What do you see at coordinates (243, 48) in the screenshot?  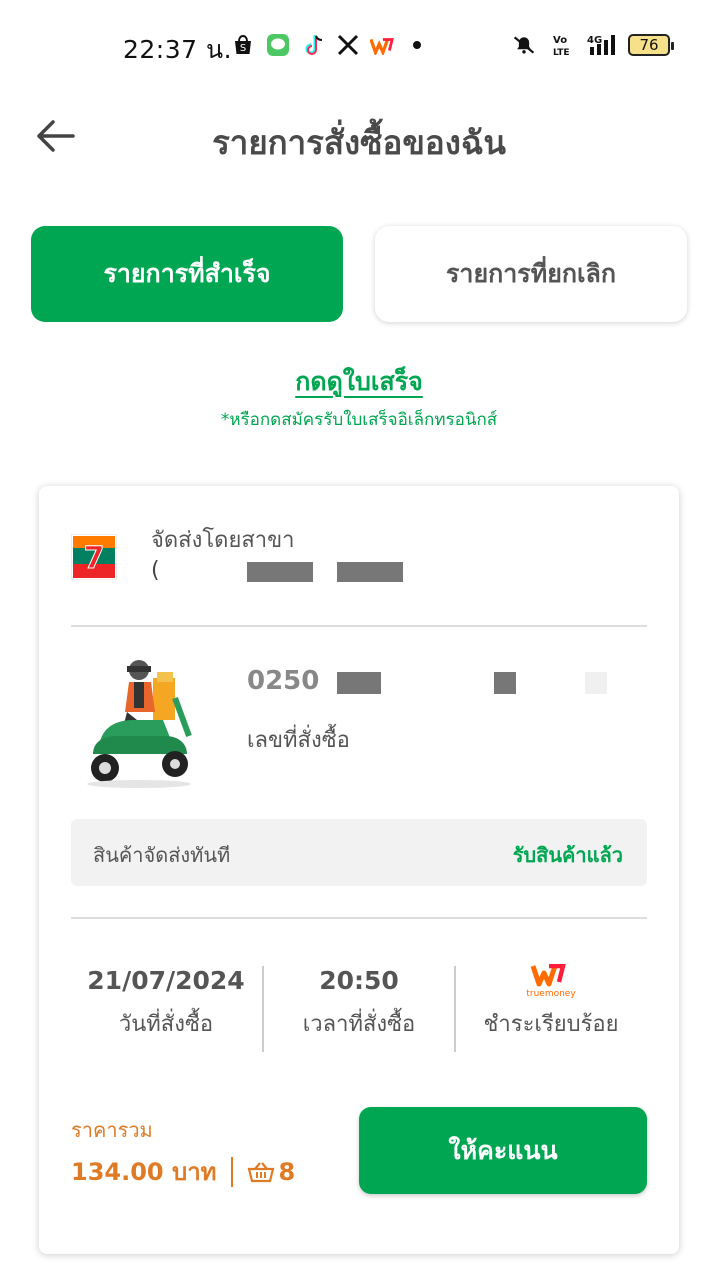 I see `svg-text: S` at bounding box center [243, 48].